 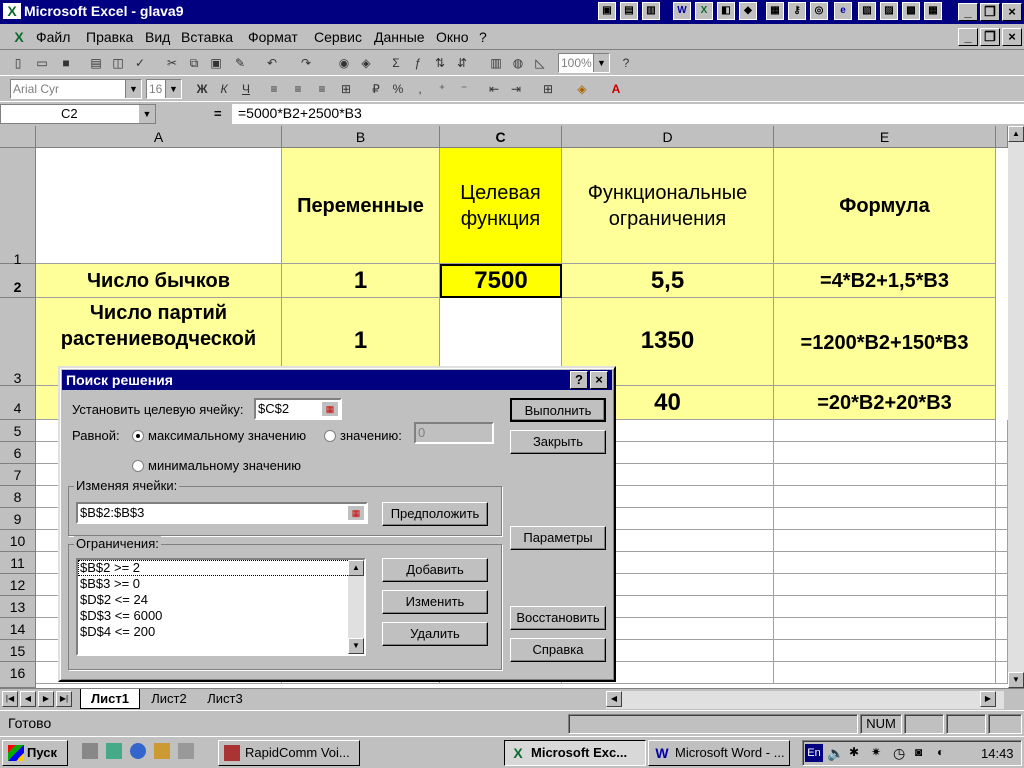 I want to click on value-radio, so click(x=330, y=436).